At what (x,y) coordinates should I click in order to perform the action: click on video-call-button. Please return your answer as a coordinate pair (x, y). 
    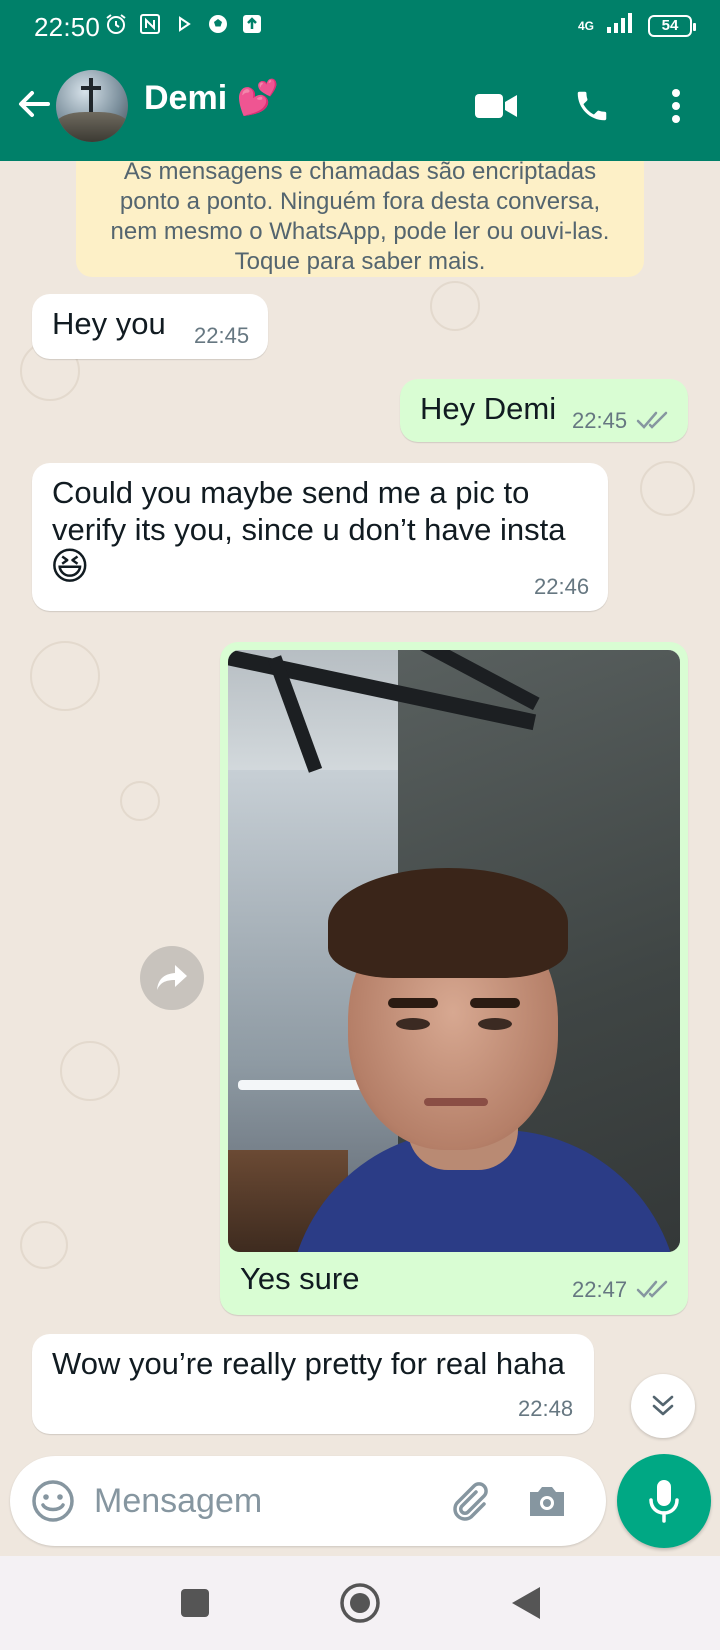
    Looking at the image, I should click on (496, 106).